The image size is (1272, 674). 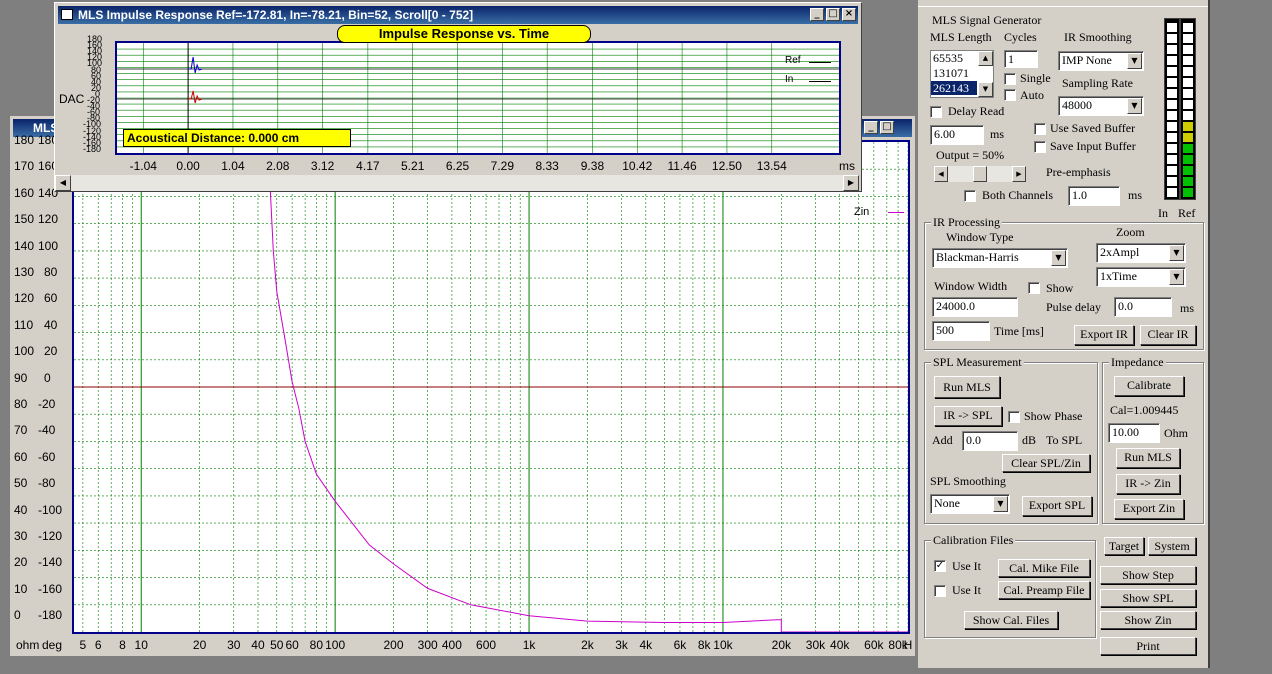 What do you see at coordinates (967, 387) in the screenshot?
I see `run-mls-spl-button: Run MLS` at bounding box center [967, 387].